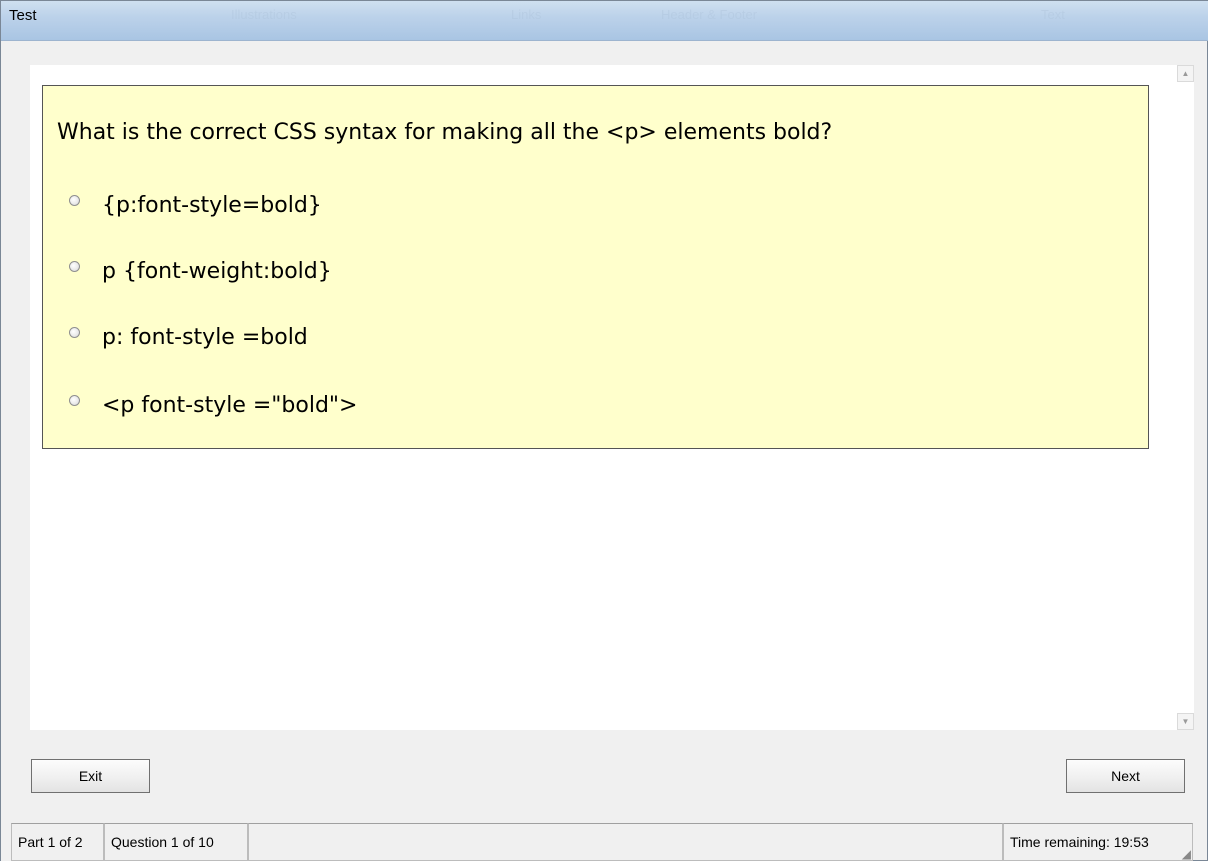 This screenshot has width=1208, height=861. What do you see at coordinates (1185, 721) in the screenshot?
I see `scroll-down-arrow-icon: ▼` at bounding box center [1185, 721].